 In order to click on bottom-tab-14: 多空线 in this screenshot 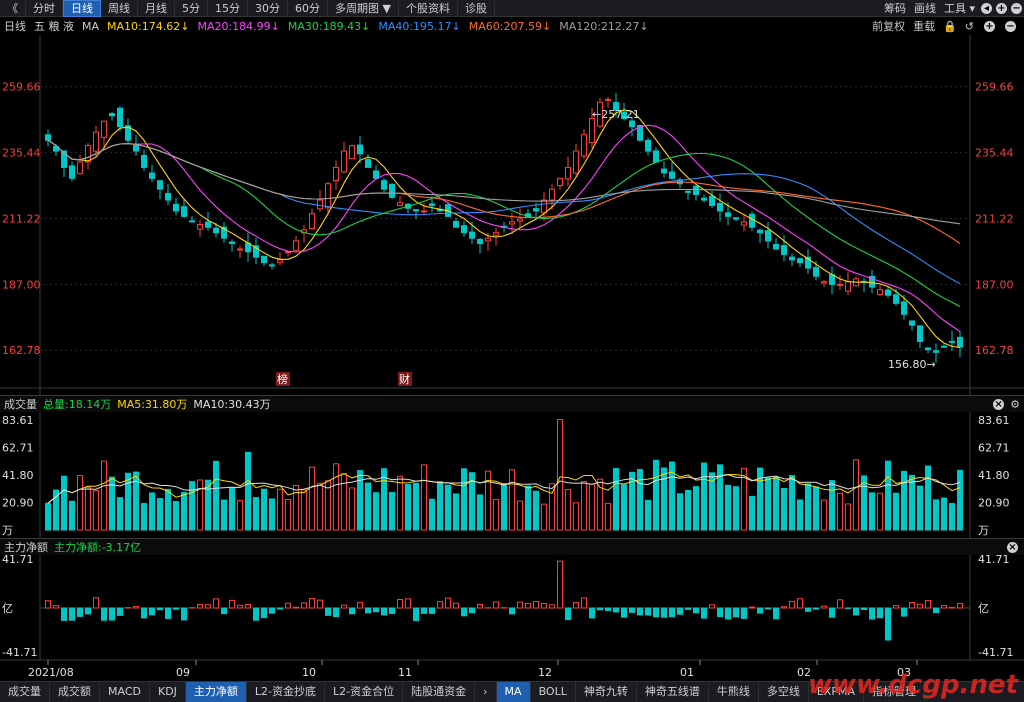, I will do `click(784, 692)`.